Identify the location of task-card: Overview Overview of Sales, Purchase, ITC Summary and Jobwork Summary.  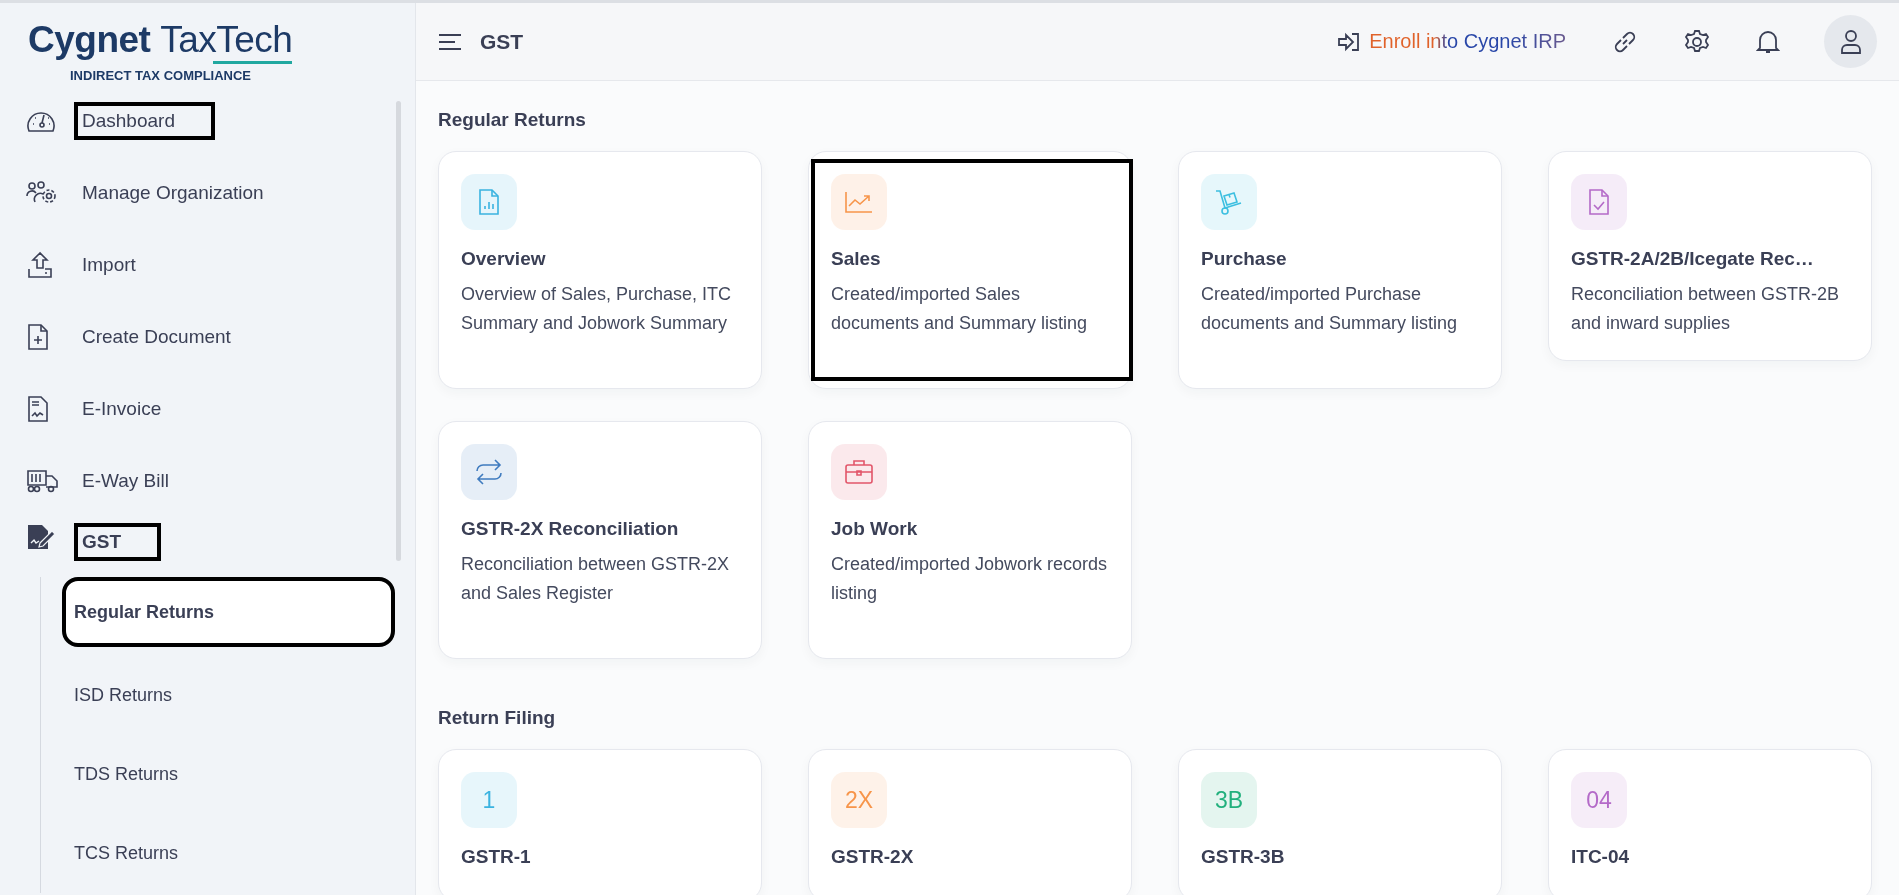
(600, 270).